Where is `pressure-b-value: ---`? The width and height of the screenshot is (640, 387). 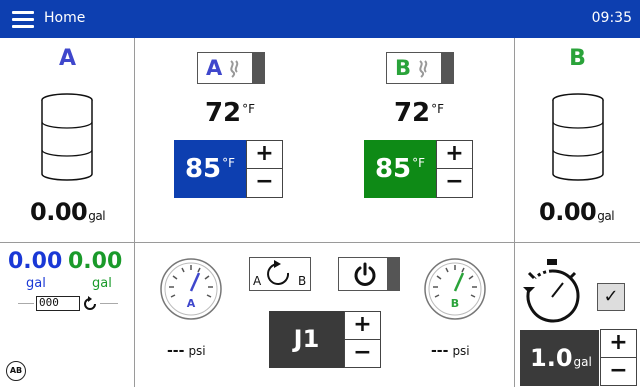 pressure-b-value: --- is located at coordinates (440, 351).